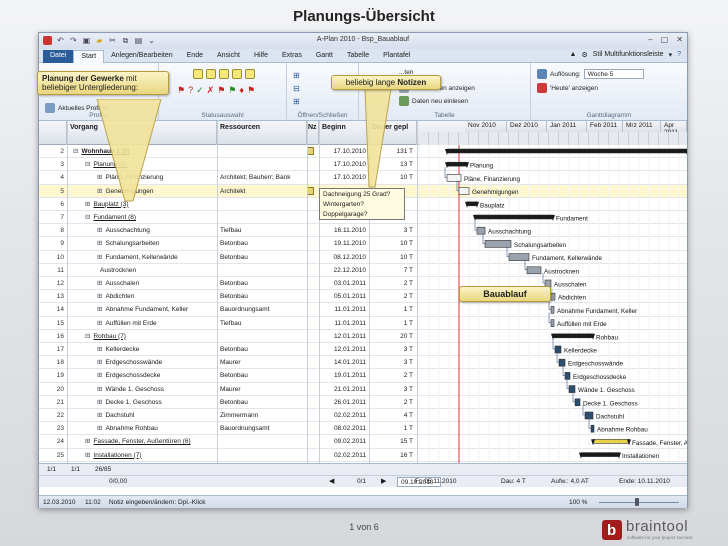  I want to click on duration-cell: 20 T, so click(393, 336).